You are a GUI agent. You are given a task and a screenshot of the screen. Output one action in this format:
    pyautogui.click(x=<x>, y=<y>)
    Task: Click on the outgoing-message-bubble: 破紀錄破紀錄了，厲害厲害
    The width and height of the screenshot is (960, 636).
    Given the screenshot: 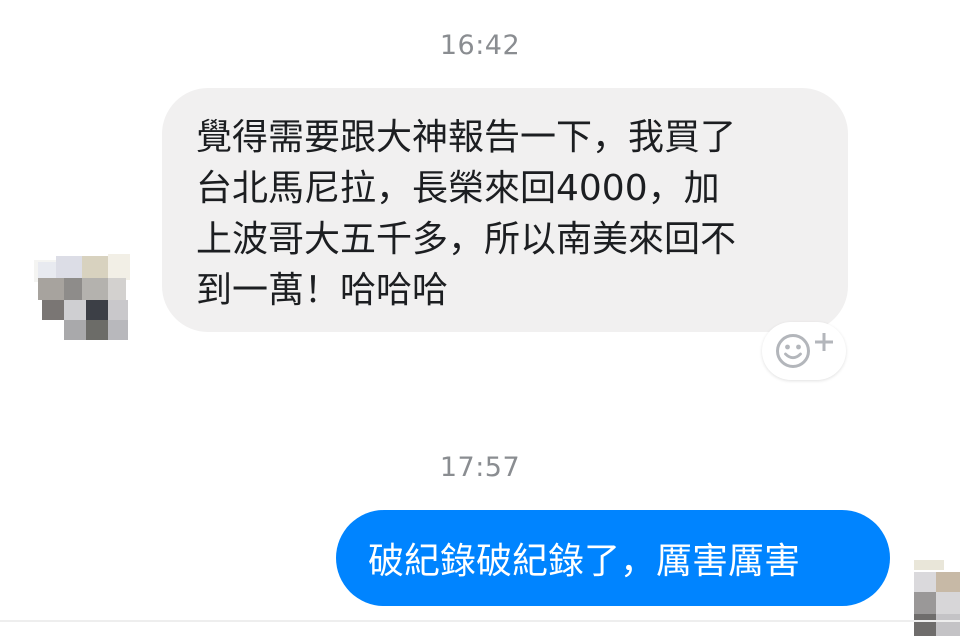 What is the action you would take?
    pyautogui.click(x=613, y=558)
    